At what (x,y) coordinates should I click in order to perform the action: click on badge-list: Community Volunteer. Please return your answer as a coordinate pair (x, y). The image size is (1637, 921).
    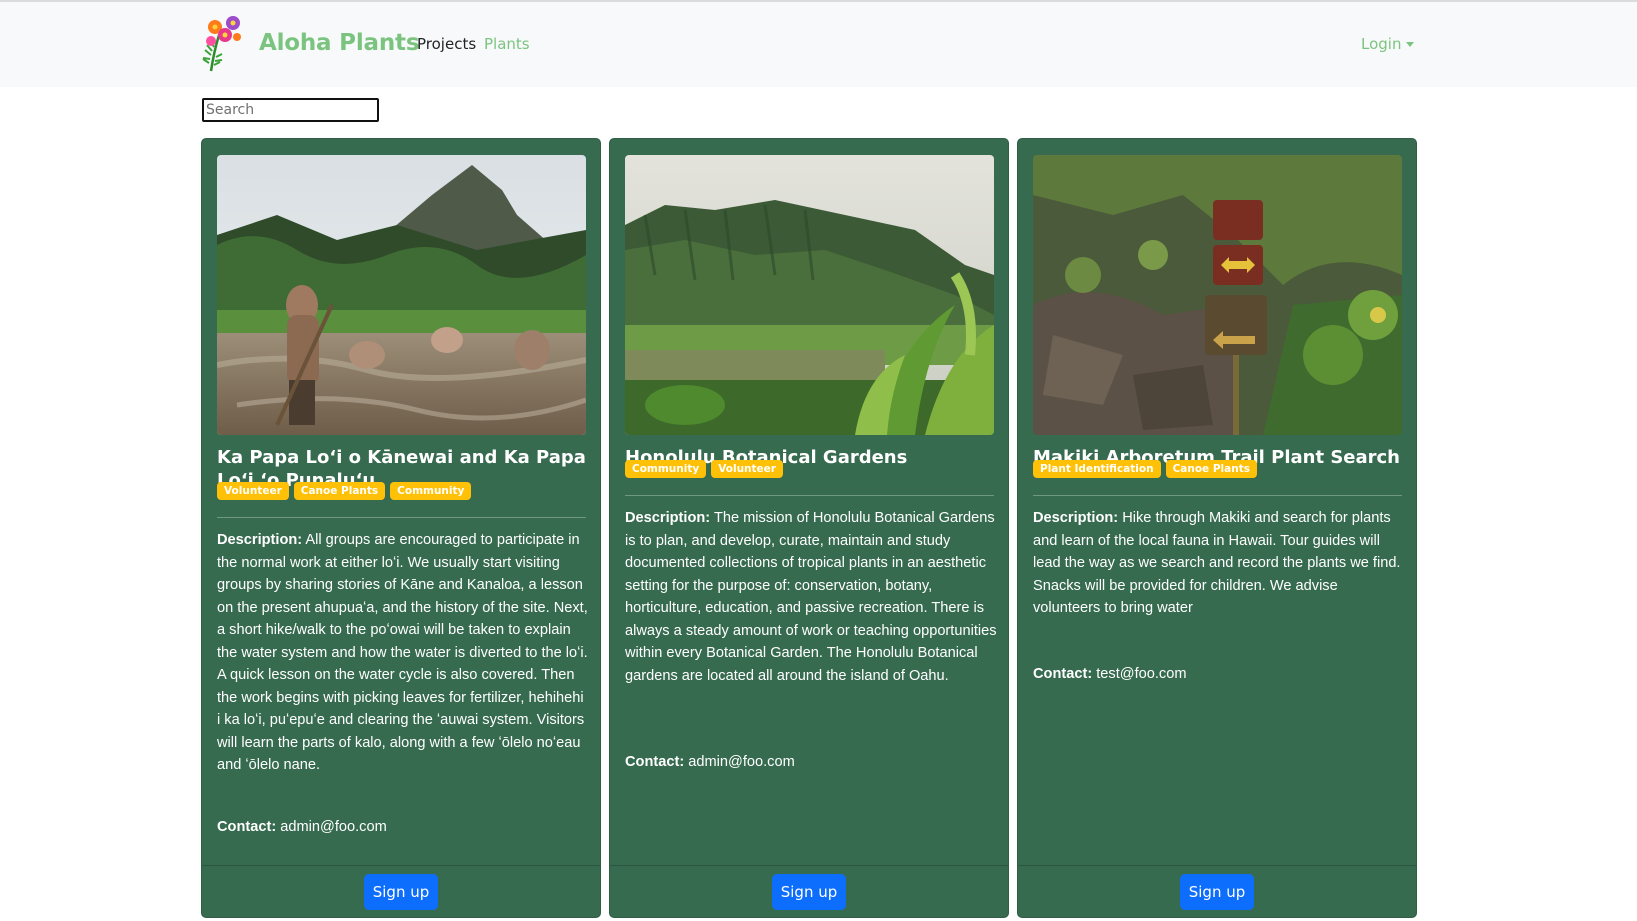
    Looking at the image, I should click on (704, 469).